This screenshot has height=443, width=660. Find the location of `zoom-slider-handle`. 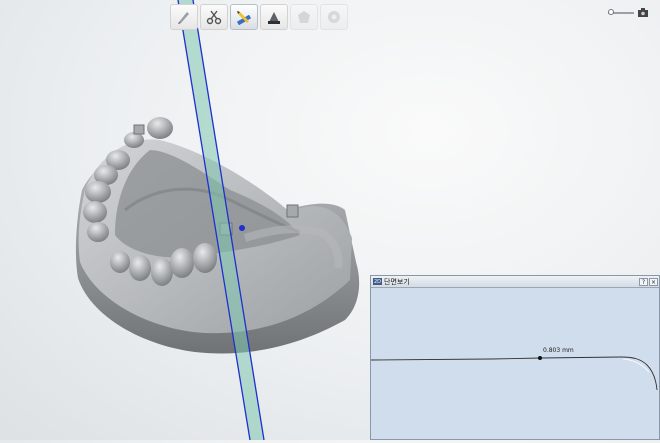

zoom-slider-handle is located at coordinates (611, 11).